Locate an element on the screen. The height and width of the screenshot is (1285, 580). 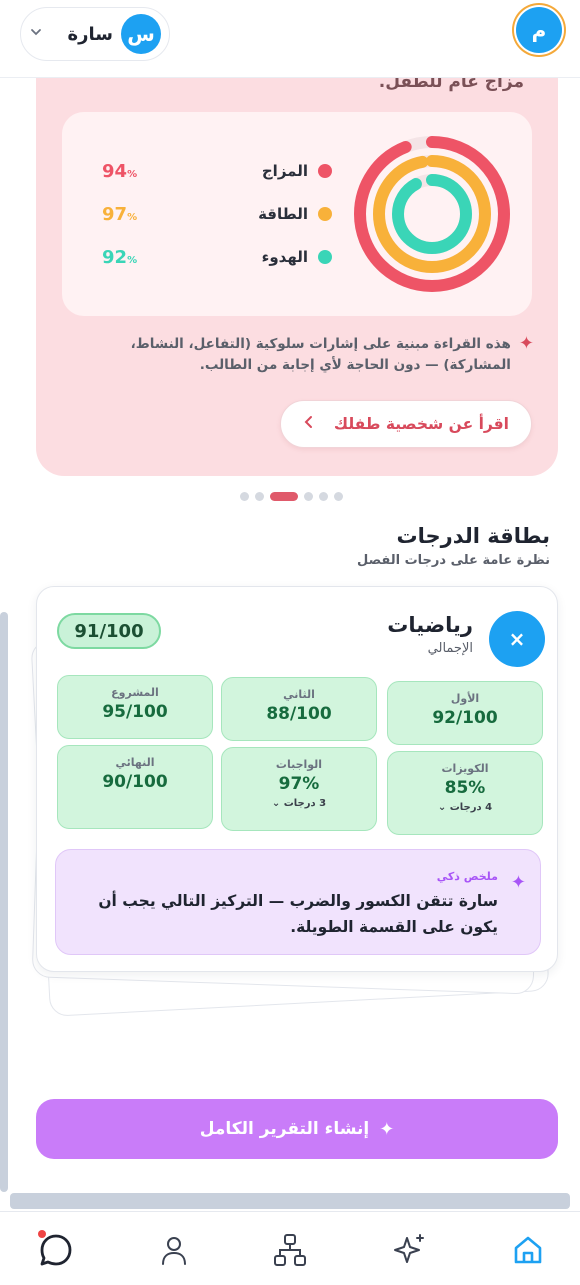
calm-dot is located at coordinates (325, 257).